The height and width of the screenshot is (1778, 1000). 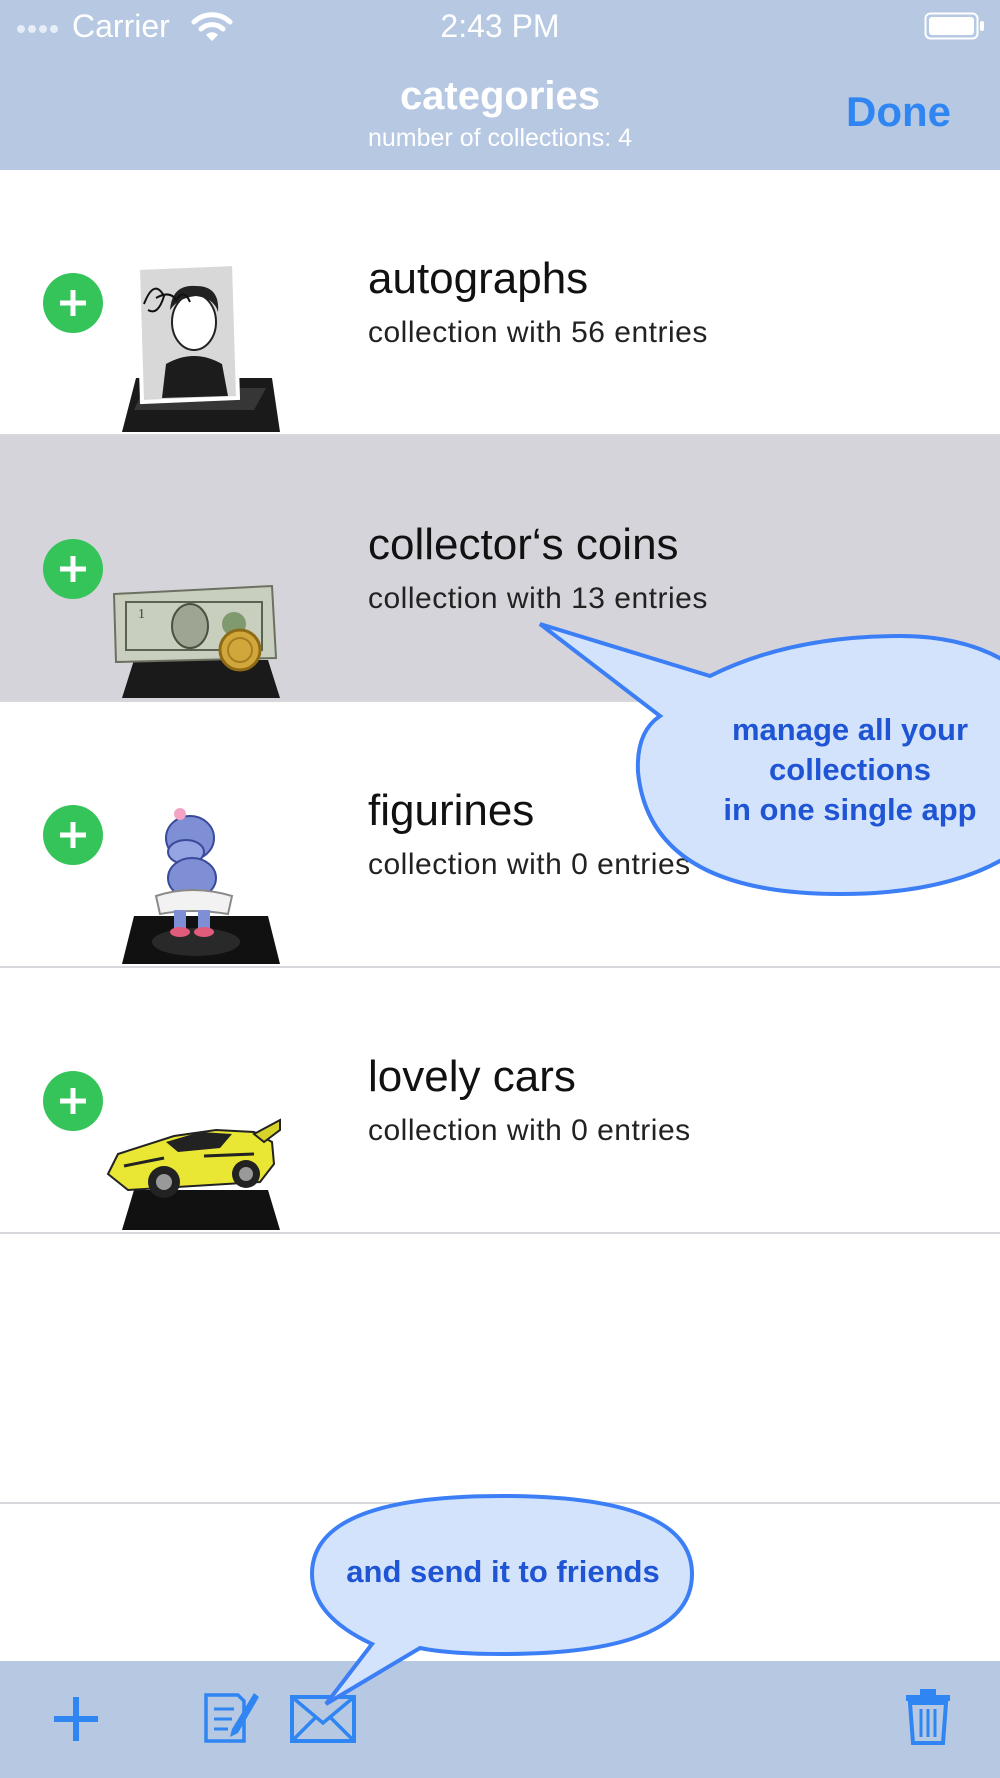 What do you see at coordinates (232, 1719) in the screenshot?
I see `edit-note-icon` at bounding box center [232, 1719].